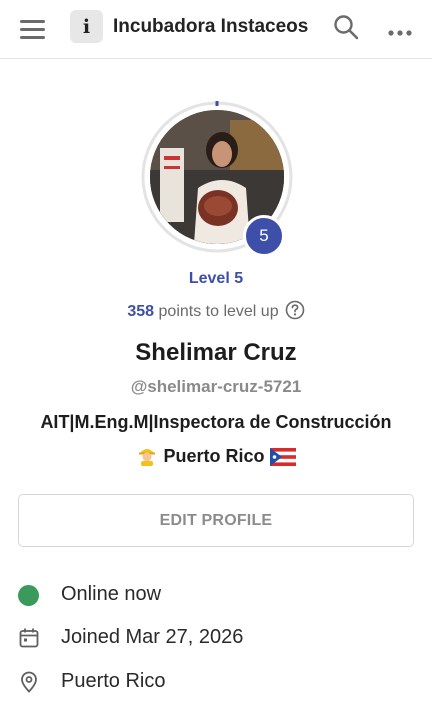  What do you see at coordinates (217, 179) in the screenshot?
I see `avatar-with-level-ring: 5` at bounding box center [217, 179].